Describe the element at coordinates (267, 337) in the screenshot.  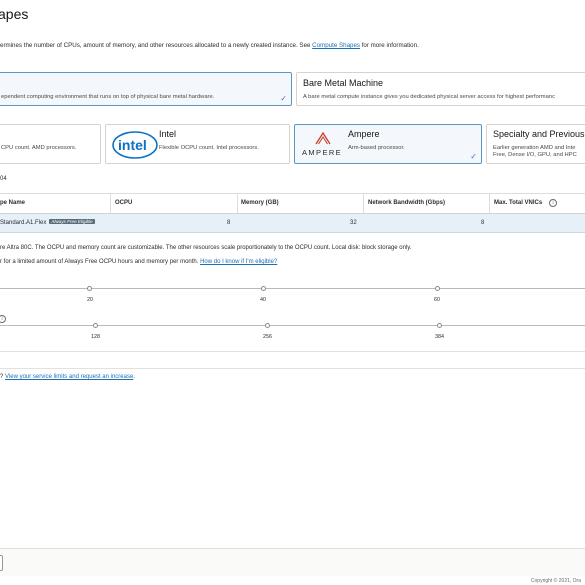
I see `memory-tick-label: 256` at that location.